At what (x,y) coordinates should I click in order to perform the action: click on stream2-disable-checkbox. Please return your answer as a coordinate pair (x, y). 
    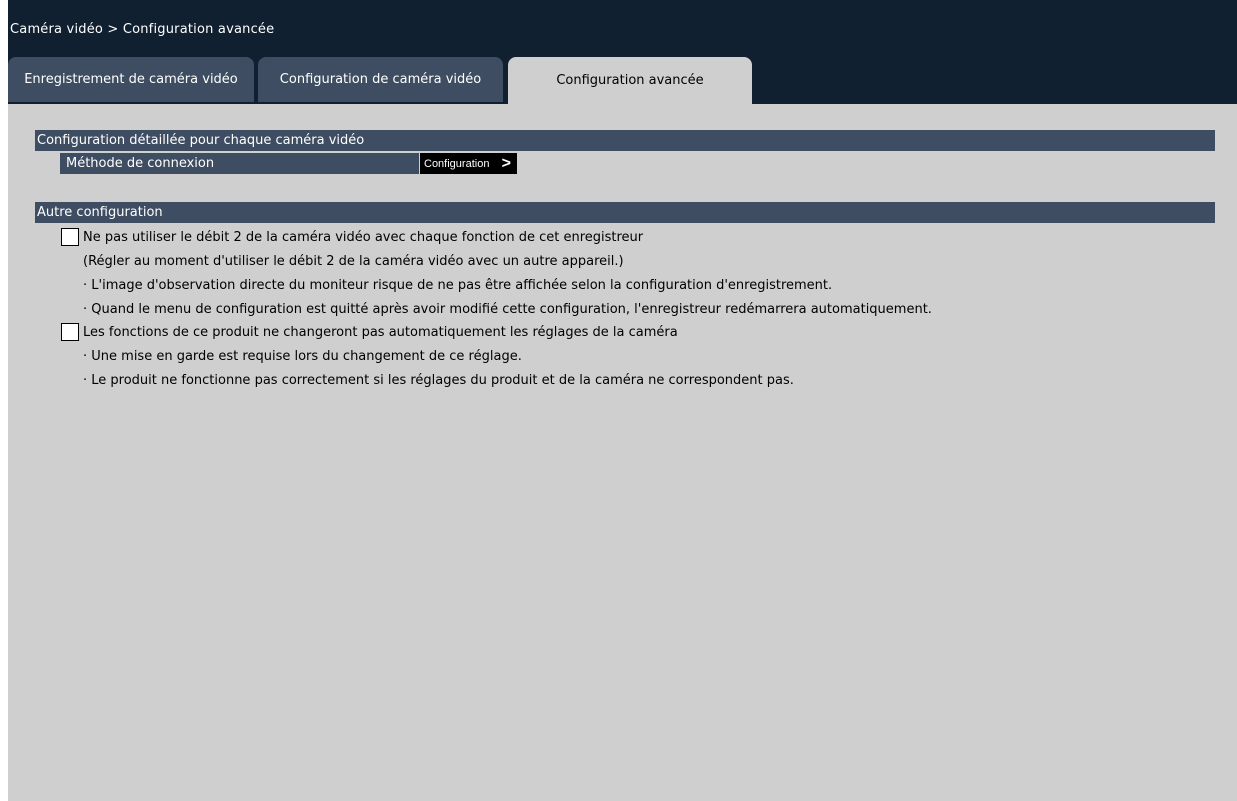
    Looking at the image, I should click on (70, 237).